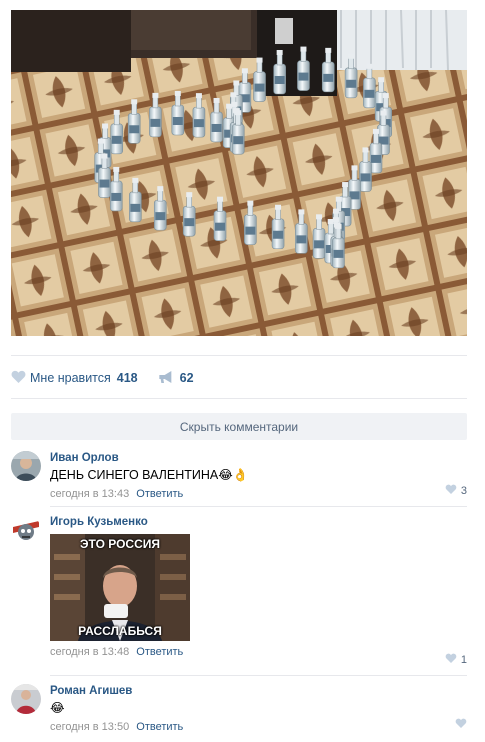 This screenshot has width=485, height=742. I want to click on comment-text: ДЕНЬ СИНЕГО ВАЛЕНТИНА 😂👌, so click(258, 475).